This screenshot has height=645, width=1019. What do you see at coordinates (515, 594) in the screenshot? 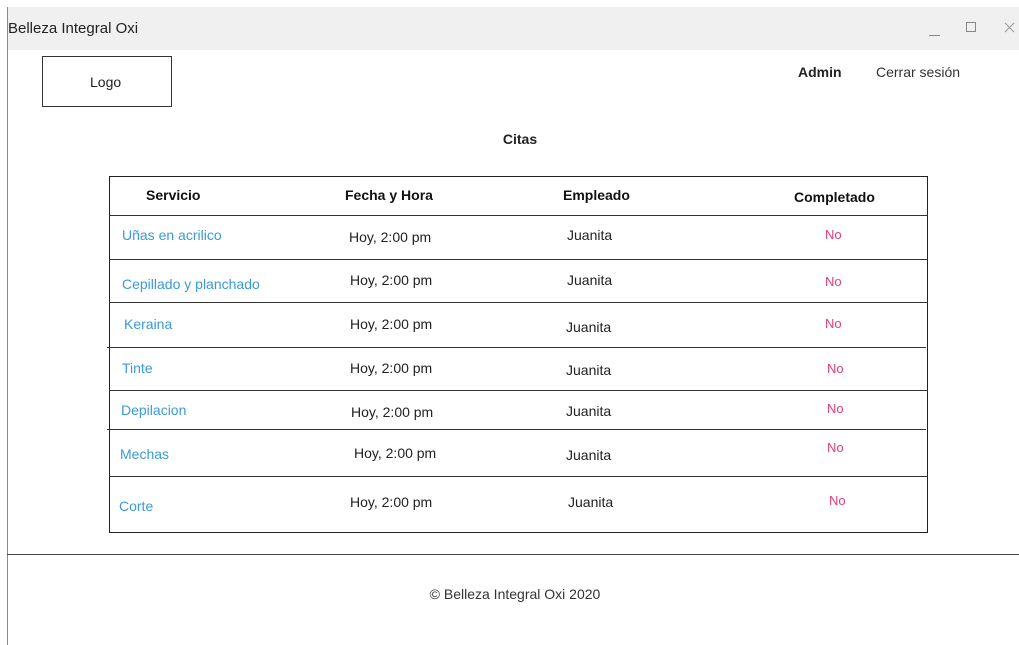
I see `footer-copyright: © Belleza Integral Oxi 2020` at bounding box center [515, 594].